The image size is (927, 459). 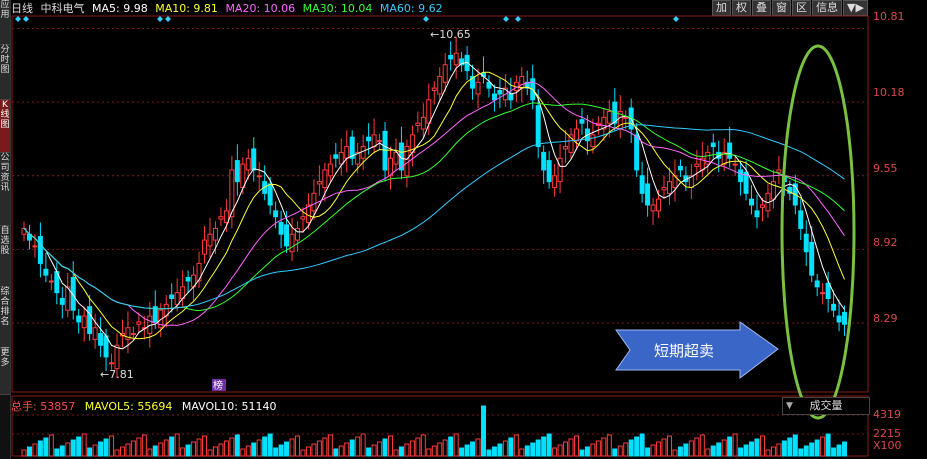 I want to click on price-tick-label: 8.92, so click(x=885, y=242).